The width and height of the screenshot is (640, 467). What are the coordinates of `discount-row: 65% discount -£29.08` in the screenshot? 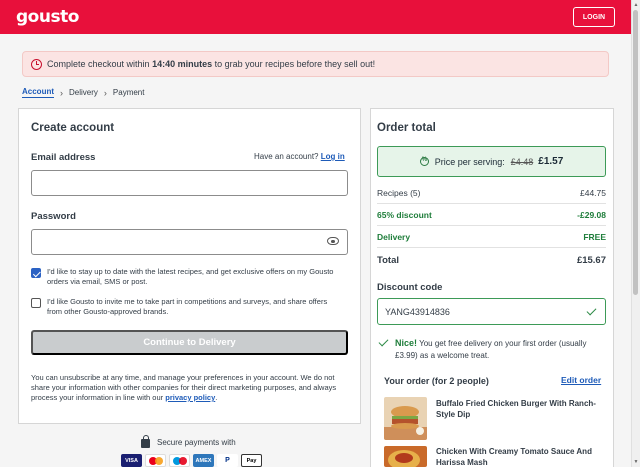 It's located at (491, 218).